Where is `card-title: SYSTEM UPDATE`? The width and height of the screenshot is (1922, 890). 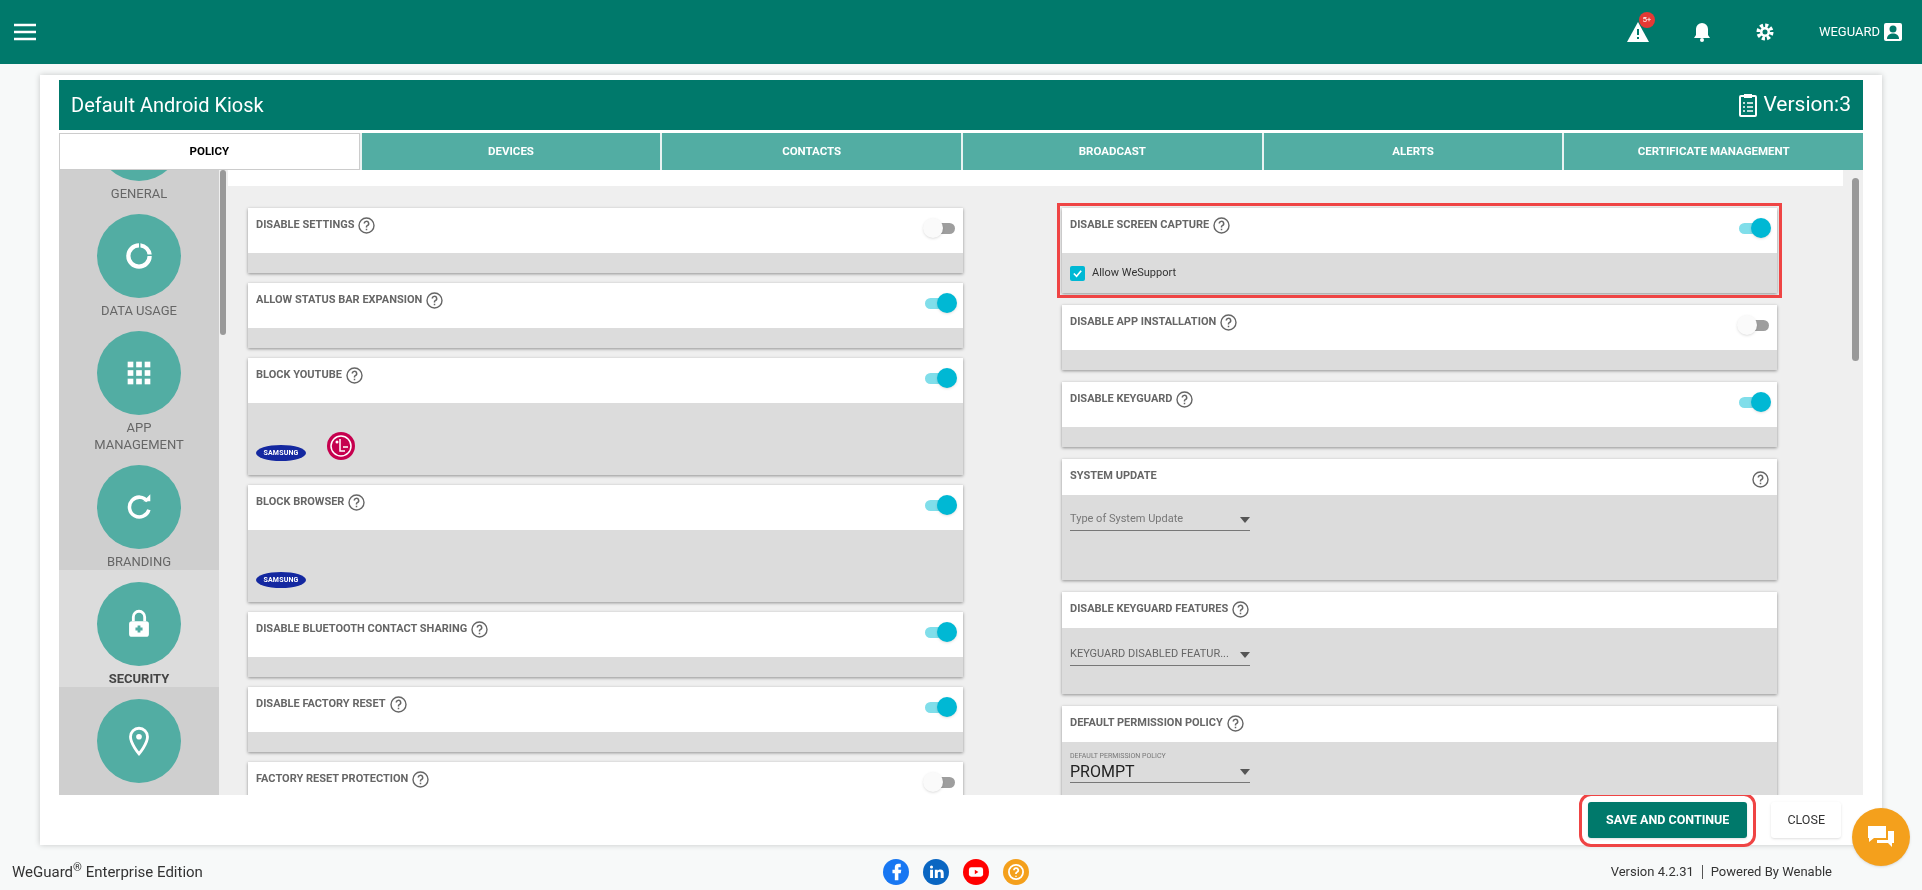
card-title: SYSTEM UPDATE is located at coordinates (1113, 476).